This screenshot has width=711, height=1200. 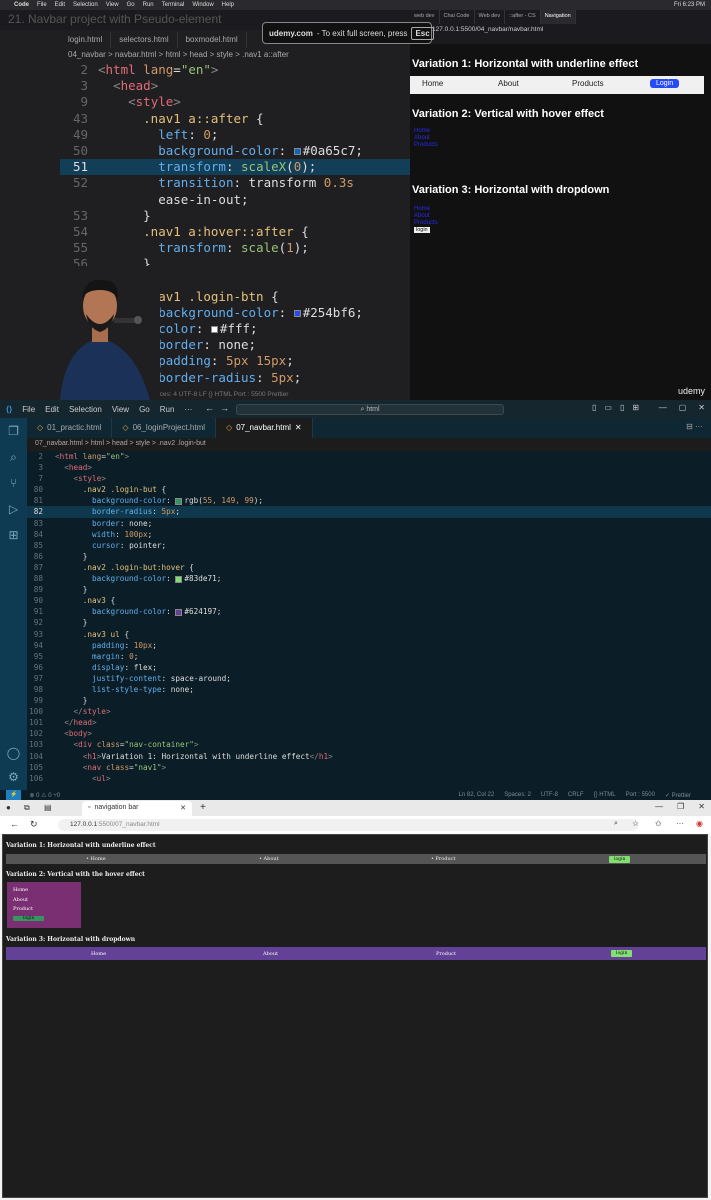 I want to click on code-line: 52 transition: transform 0.3s, so click(x=235, y=183).